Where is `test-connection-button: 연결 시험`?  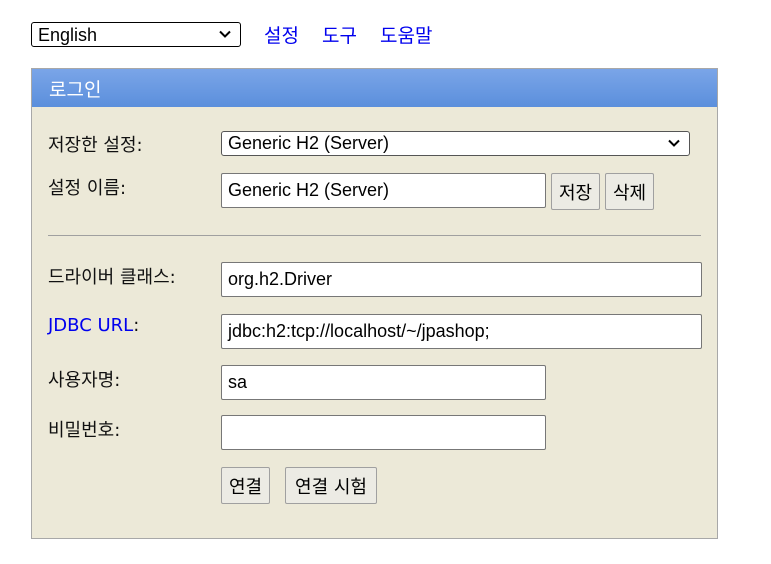 test-connection-button: 연결 시험 is located at coordinates (331, 485).